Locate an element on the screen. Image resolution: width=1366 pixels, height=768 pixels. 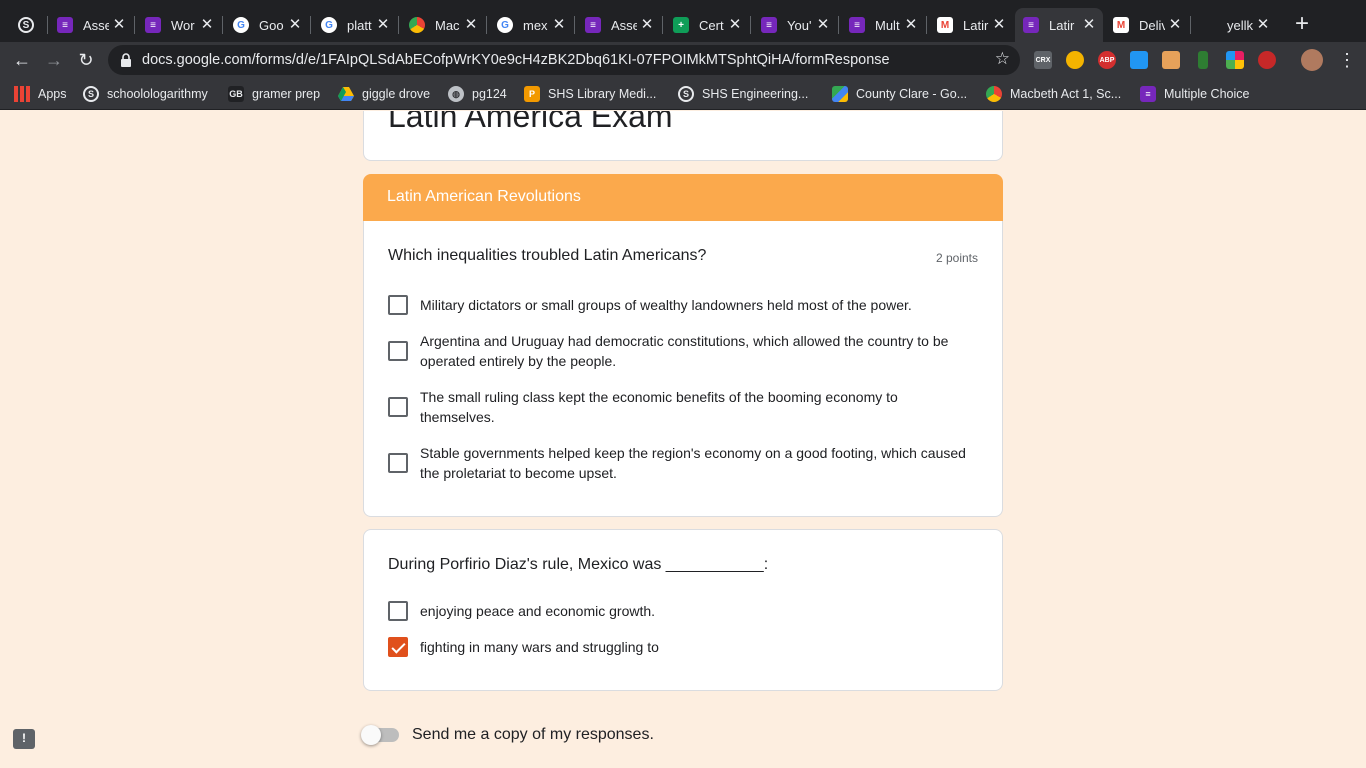
leaf-extension-icon is located at coordinates (1203, 60).